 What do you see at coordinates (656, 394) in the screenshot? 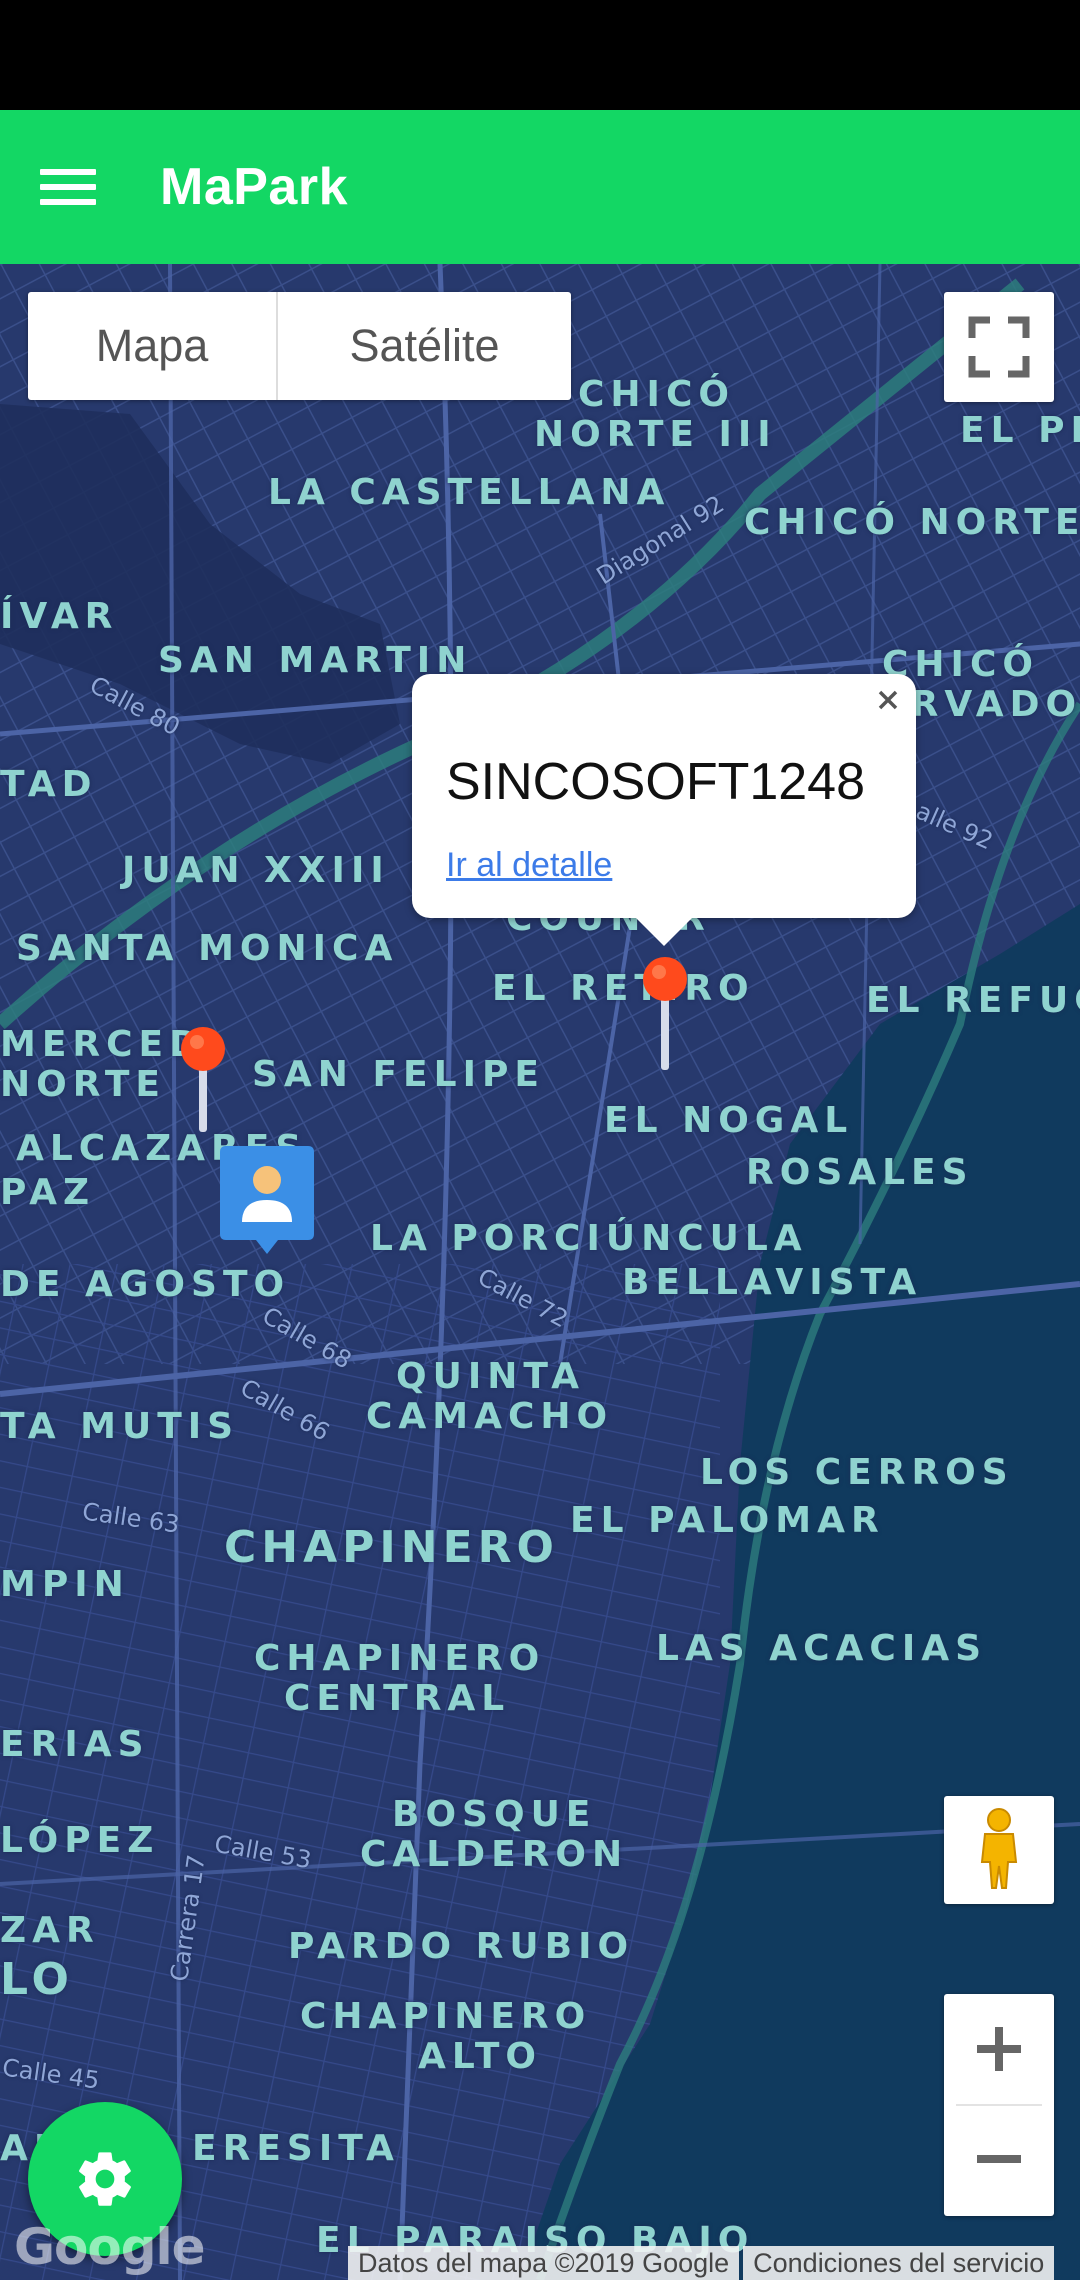
I see `map-label: CHICÓ` at bounding box center [656, 394].